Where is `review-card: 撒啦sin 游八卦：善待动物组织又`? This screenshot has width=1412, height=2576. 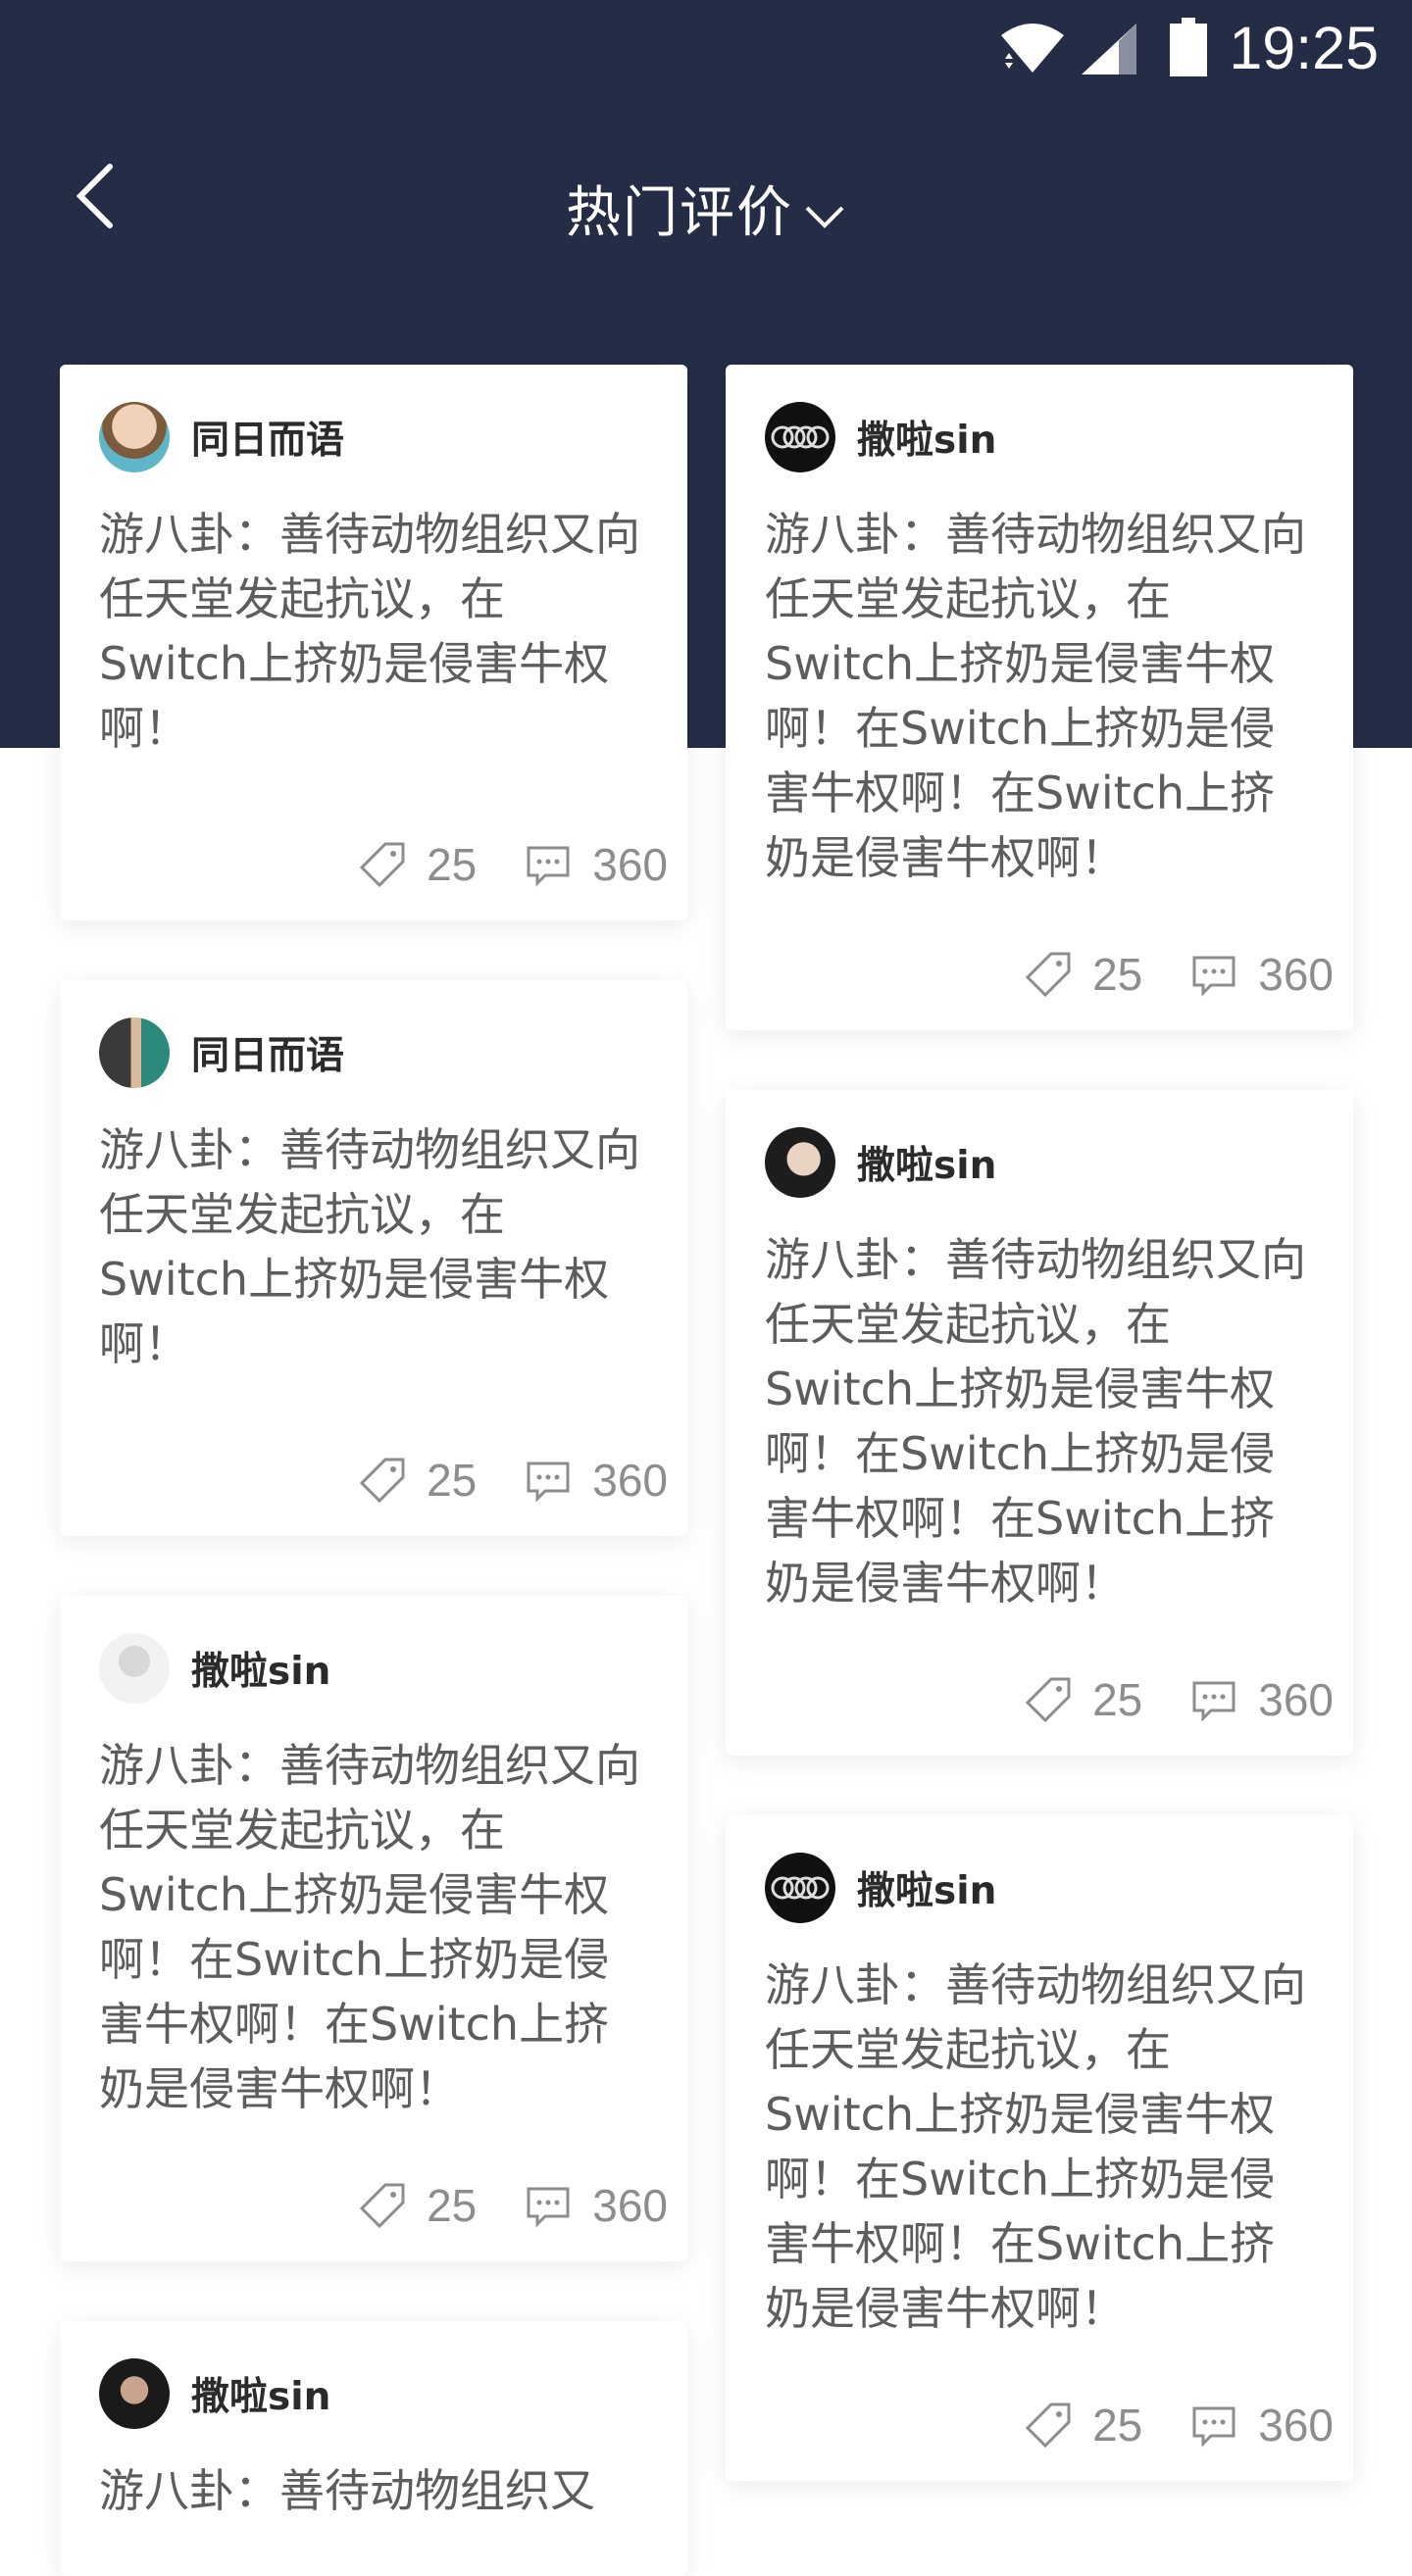 review-card: 撒啦sin 游八卦：善待动物组织又 is located at coordinates (373, 2448).